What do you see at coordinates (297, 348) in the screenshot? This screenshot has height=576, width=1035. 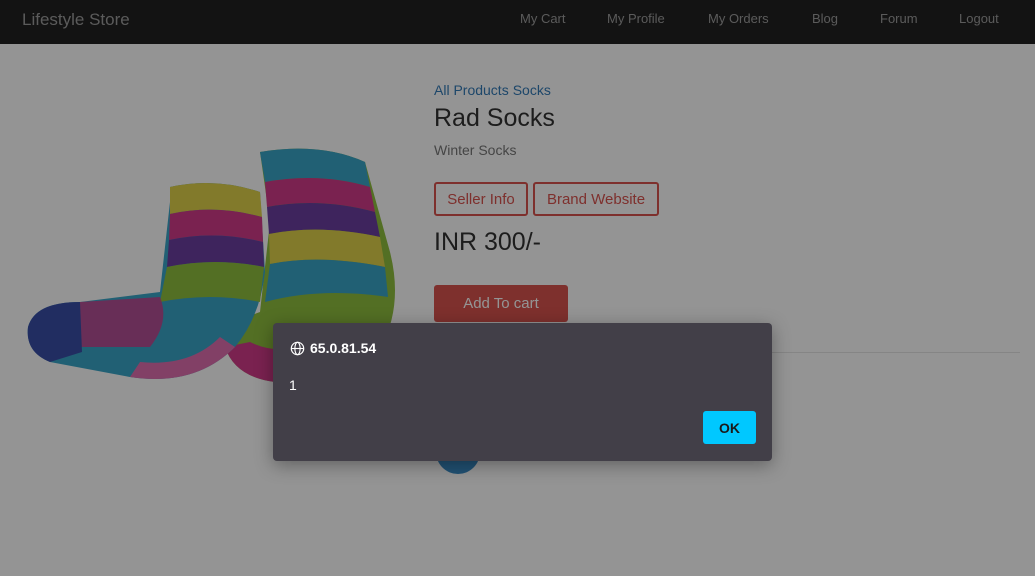 I see `globe-icon` at bounding box center [297, 348].